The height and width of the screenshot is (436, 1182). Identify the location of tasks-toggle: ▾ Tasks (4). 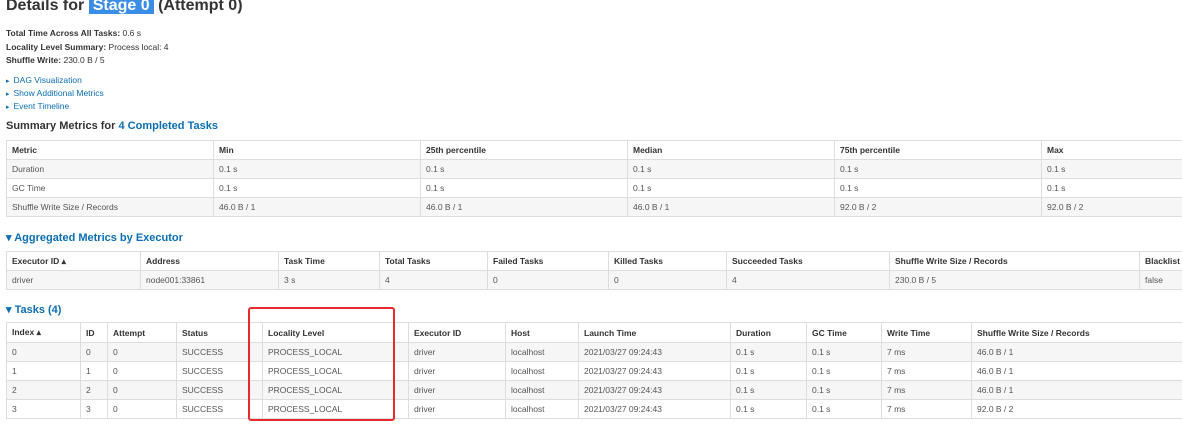
(33, 309).